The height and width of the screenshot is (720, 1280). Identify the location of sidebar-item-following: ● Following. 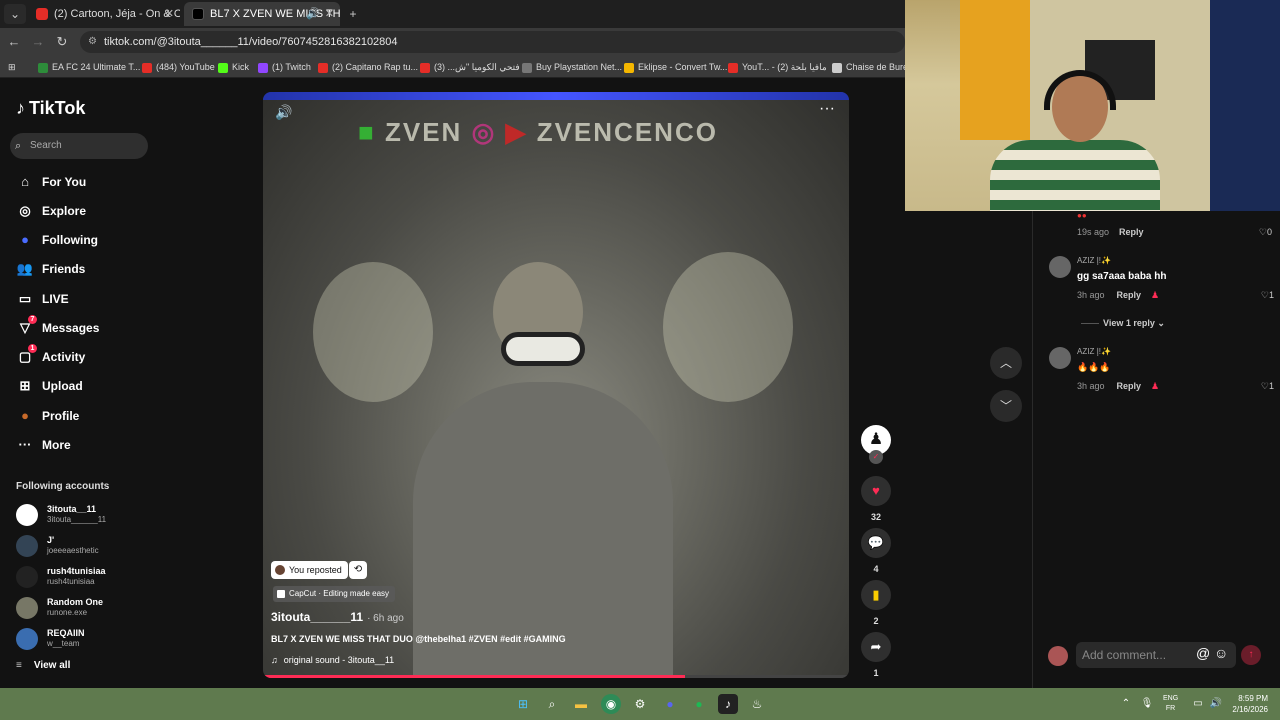
(57, 240).